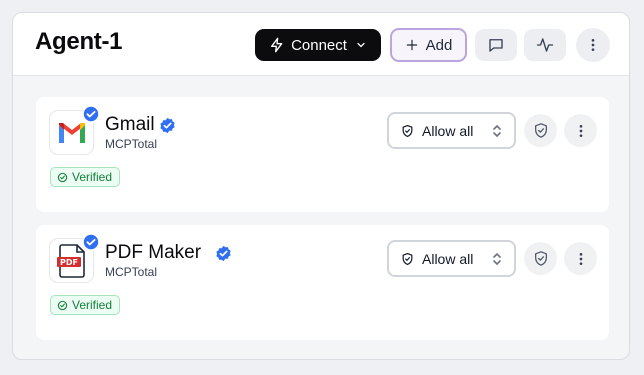  I want to click on message-icon, so click(496, 45).